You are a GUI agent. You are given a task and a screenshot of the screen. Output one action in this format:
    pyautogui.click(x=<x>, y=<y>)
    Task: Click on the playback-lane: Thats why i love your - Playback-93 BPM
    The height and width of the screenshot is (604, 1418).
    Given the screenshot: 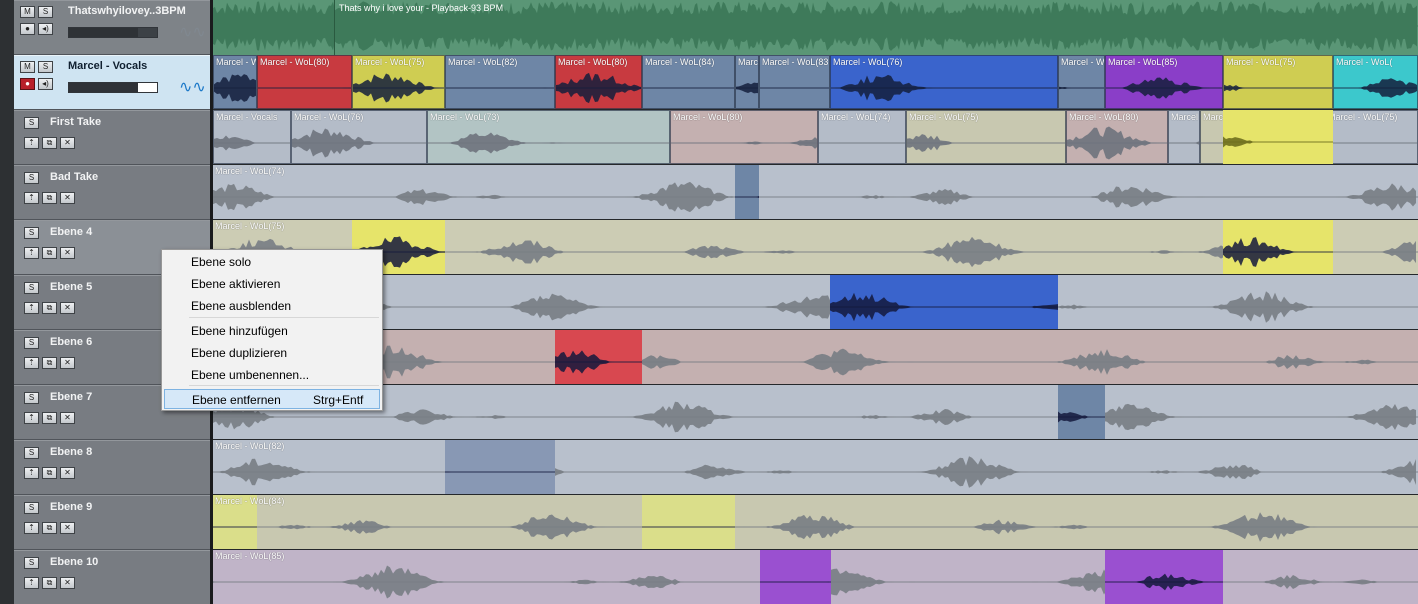 What is the action you would take?
    pyautogui.click(x=815, y=28)
    